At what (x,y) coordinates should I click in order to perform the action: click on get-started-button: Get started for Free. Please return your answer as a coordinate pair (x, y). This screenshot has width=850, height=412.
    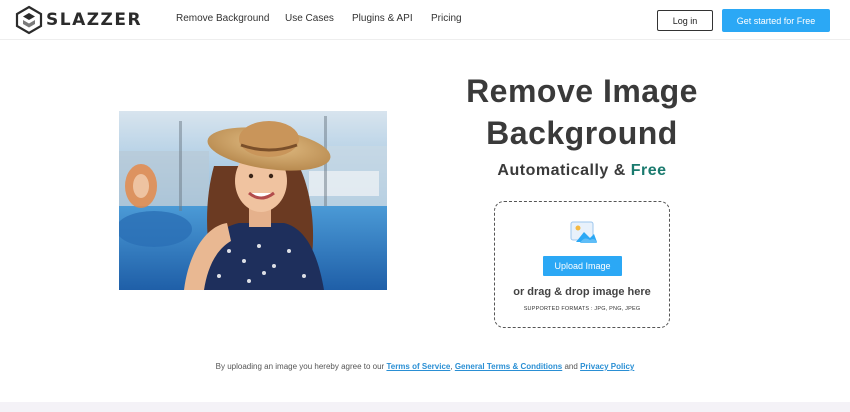
    Looking at the image, I should click on (776, 20).